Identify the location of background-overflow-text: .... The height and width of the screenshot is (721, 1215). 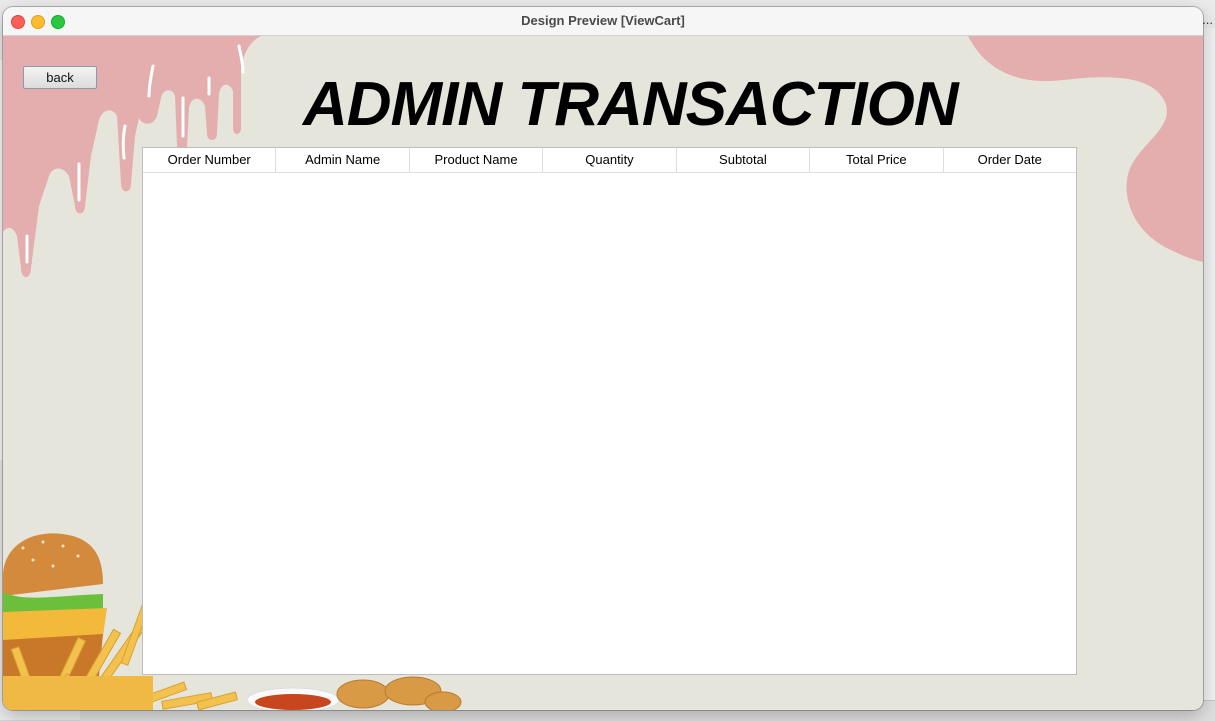
(1207, 19).